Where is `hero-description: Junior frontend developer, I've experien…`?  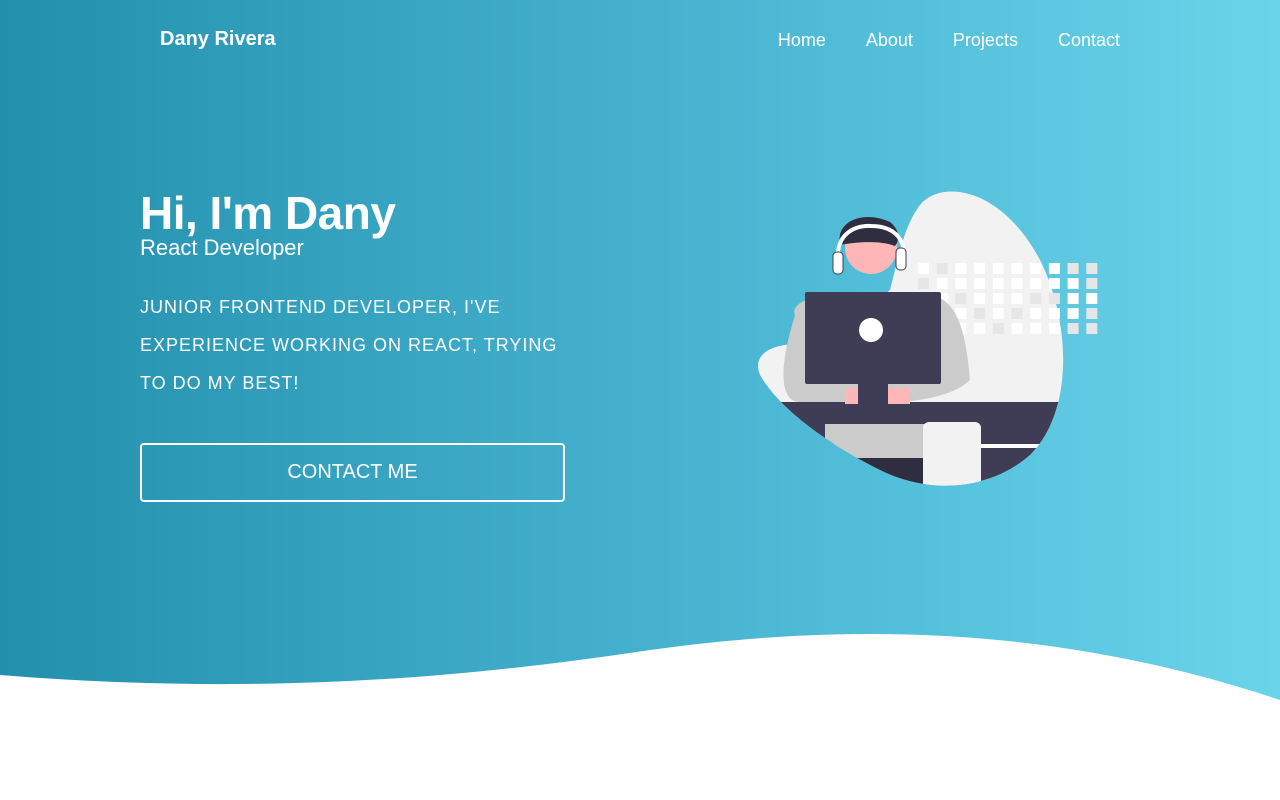
hero-description: Junior frontend developer, I've experien… is located at coordinates (349, 345).